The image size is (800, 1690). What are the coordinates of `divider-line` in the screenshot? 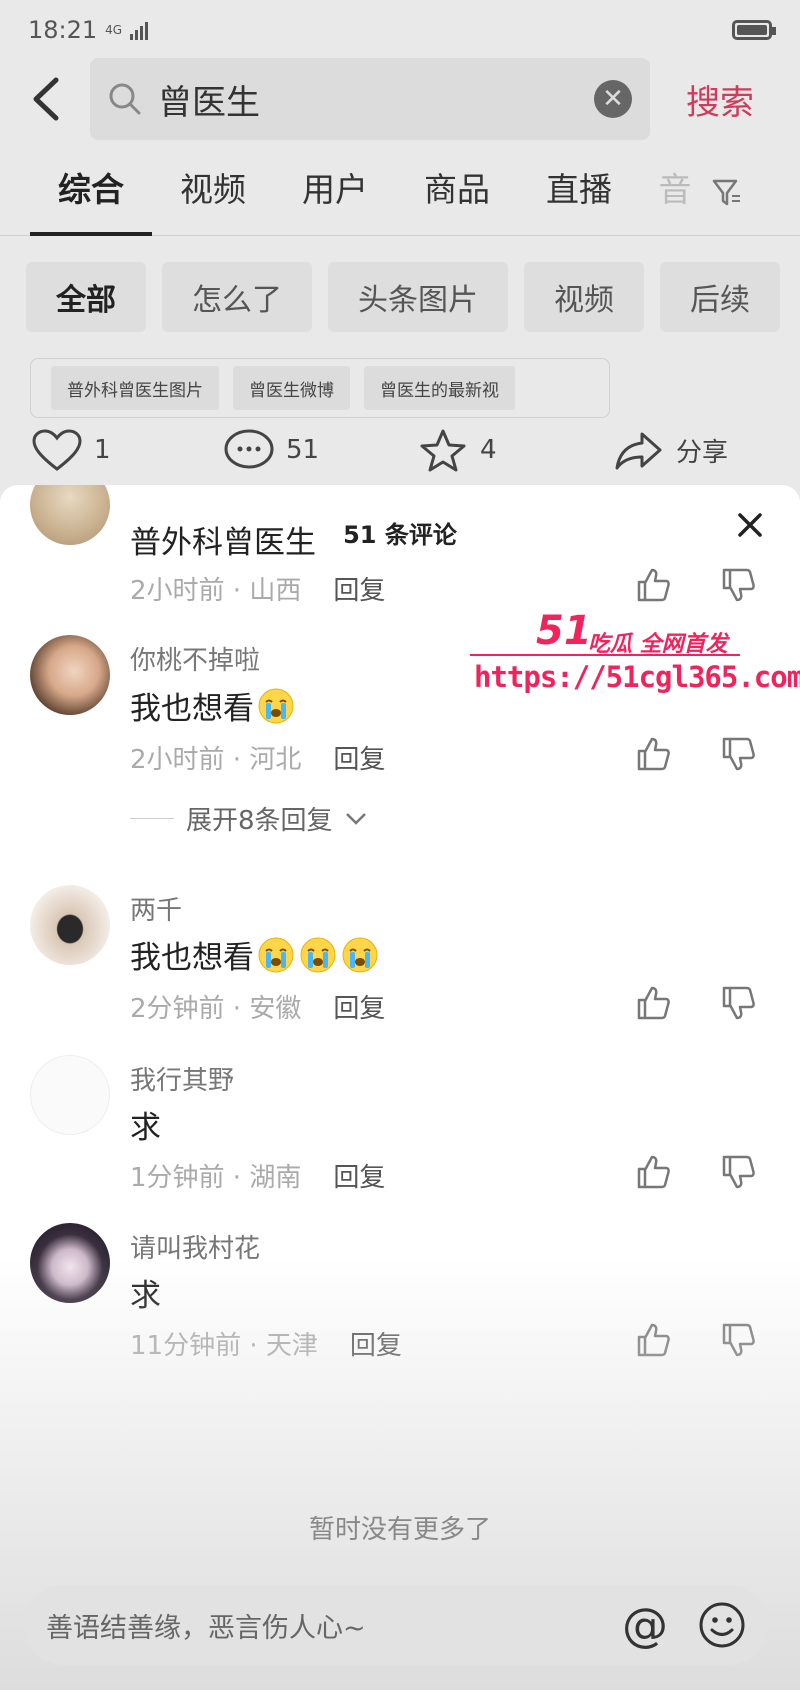 It's located at (152, 818).